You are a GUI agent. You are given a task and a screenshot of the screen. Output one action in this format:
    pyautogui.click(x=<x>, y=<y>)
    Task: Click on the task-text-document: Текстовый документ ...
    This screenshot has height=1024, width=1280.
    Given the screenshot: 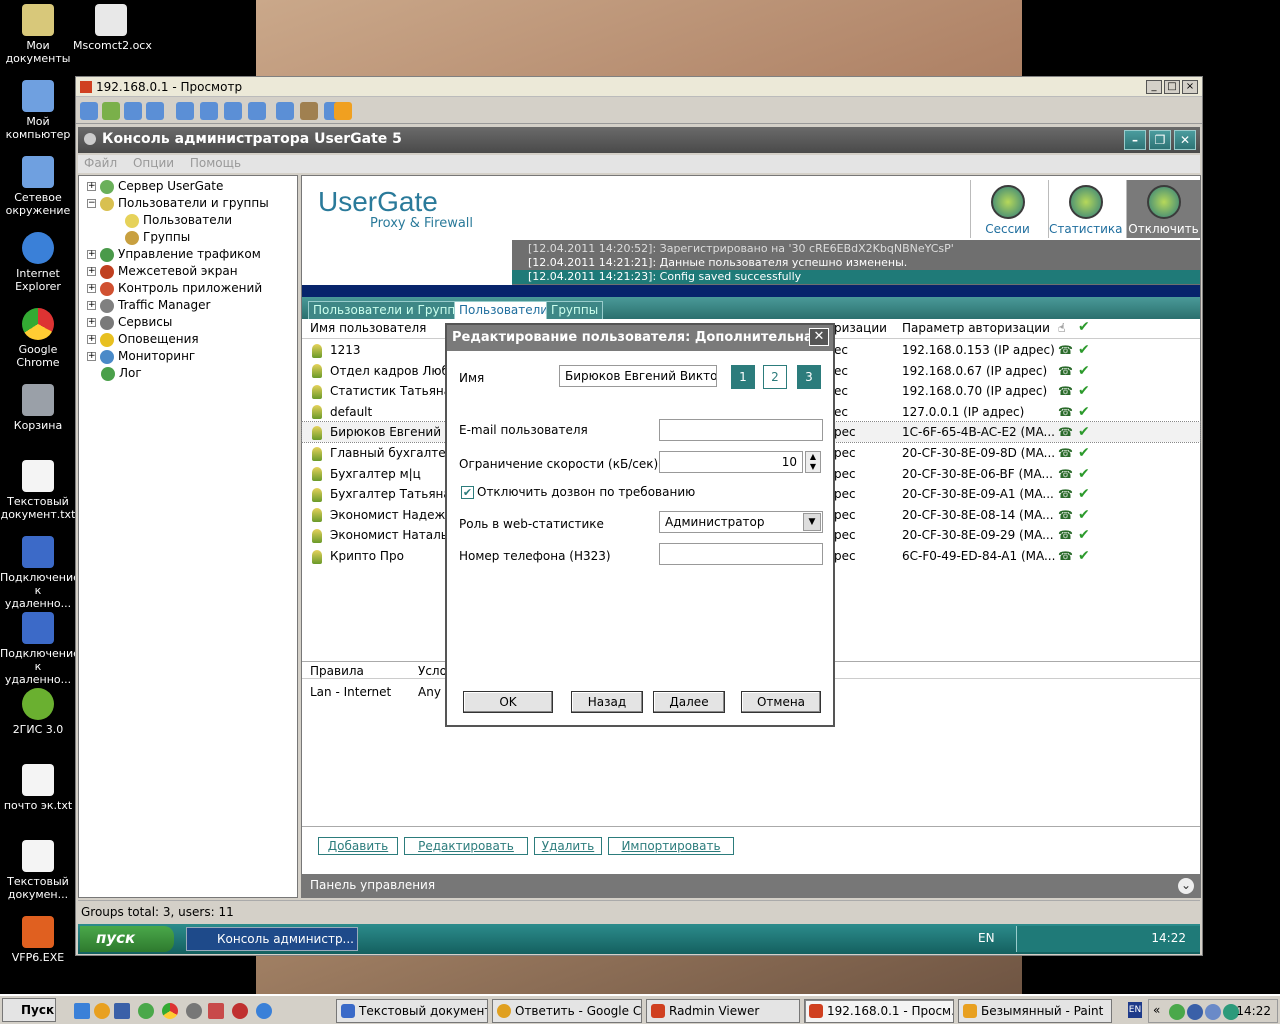 What is the action you would take?
    pyautogui.click(x=412, y=1011)
    